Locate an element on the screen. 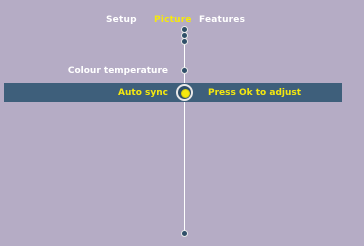 The height and width of the screenshot is (246, 364). tab-features: Features is located at coordinates (222, 20).